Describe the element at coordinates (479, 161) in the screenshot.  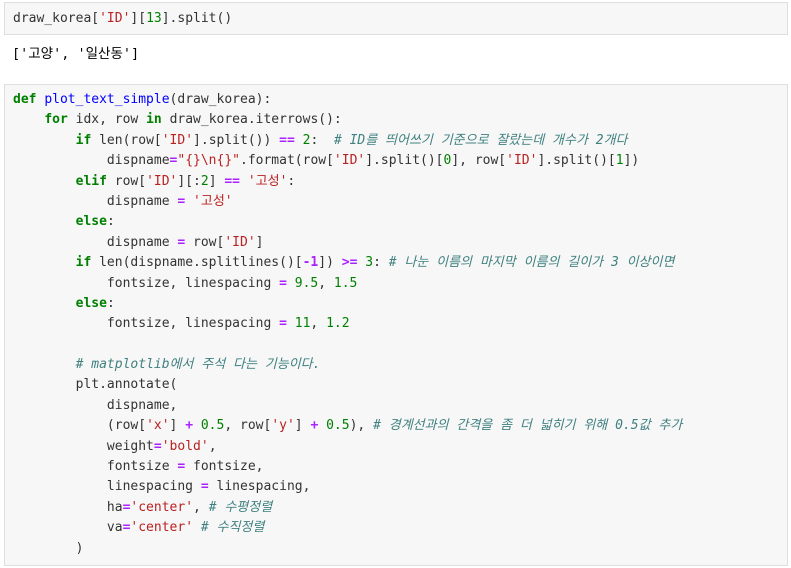
I see `code-token: ], row[` at that location.